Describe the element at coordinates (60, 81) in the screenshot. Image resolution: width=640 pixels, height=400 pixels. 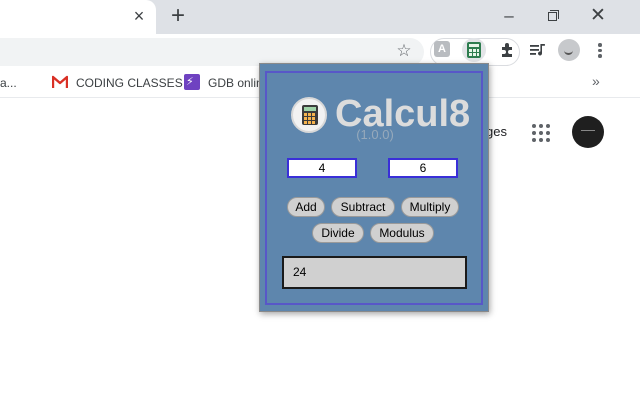
I see `gmail-icon` at that location.